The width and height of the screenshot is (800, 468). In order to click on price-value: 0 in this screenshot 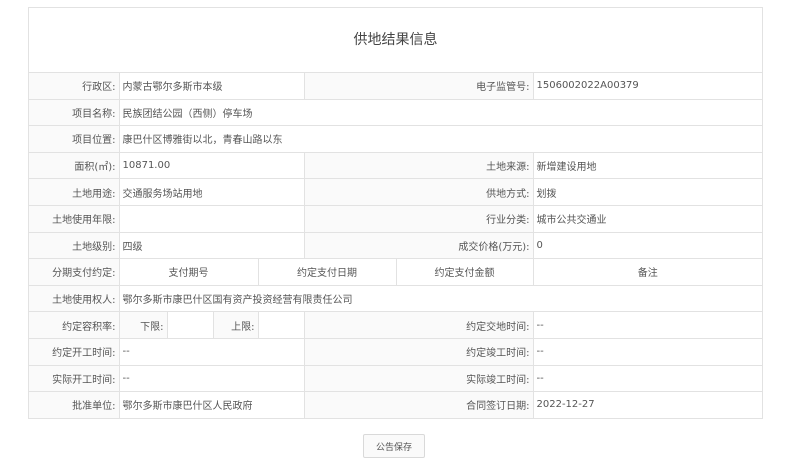, I will do `click(647, 245)`.